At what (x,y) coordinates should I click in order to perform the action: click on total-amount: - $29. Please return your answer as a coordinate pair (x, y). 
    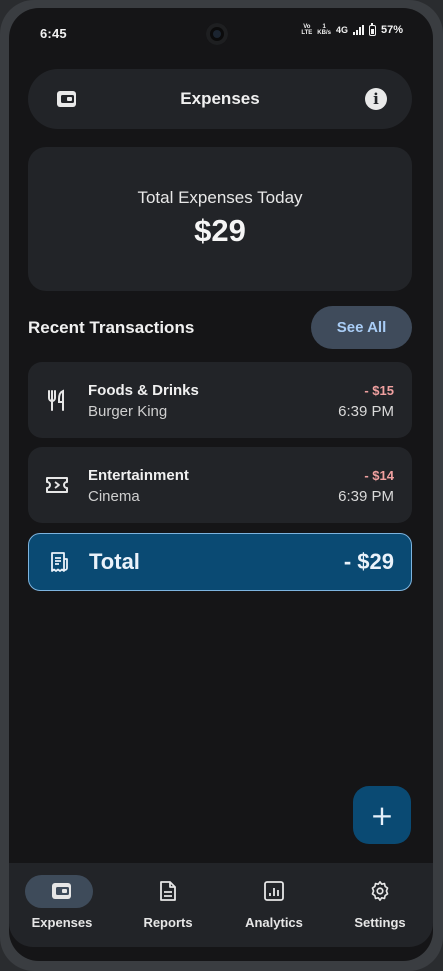
    Looking at the image, I should click on (368, 561).